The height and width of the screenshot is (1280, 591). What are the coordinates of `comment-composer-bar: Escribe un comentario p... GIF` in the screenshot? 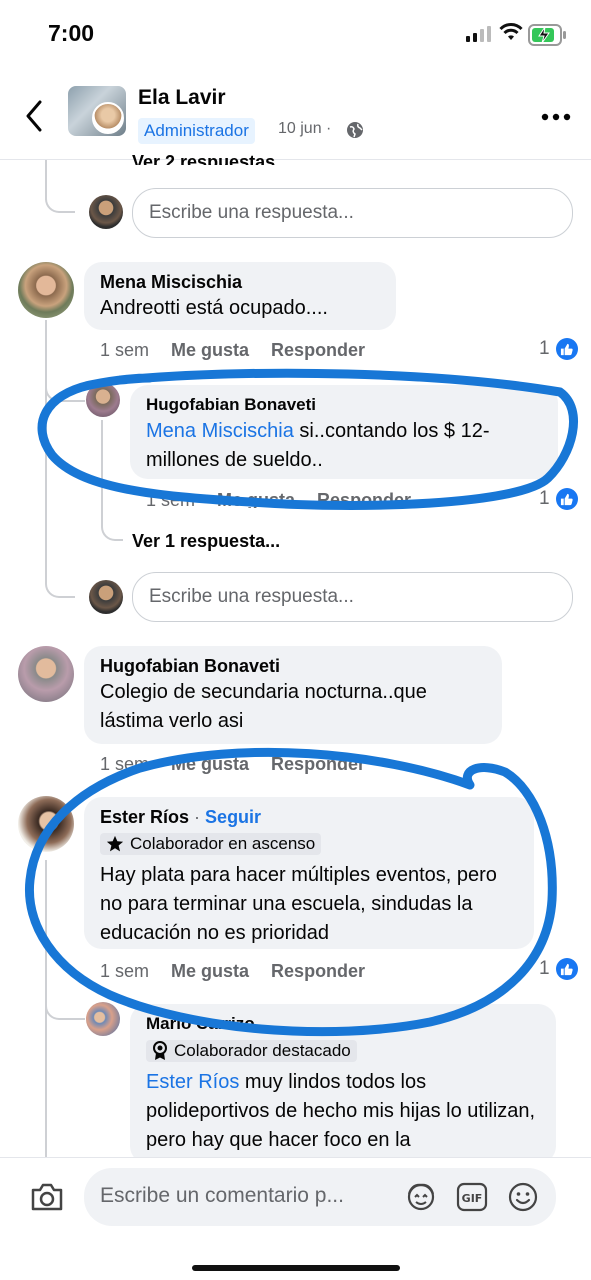 It's located at (295, 1218).